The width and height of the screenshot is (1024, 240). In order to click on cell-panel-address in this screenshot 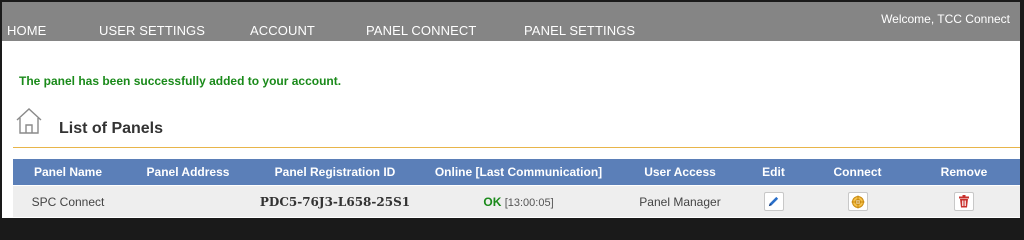, I will do `click(188, 201)`.